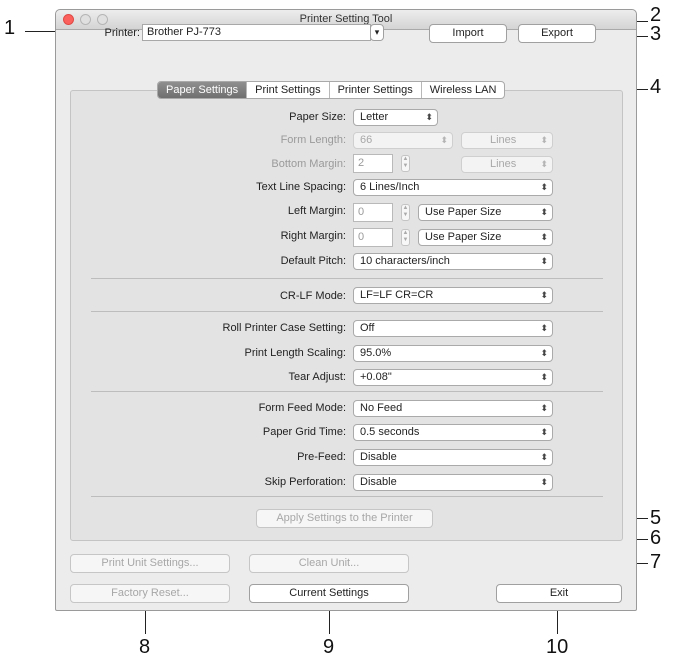 Image resolution: width=675 pixels, height=659 pixels. I want to click on roll-printer-case-select: Off ⬍, so click(453, 328).